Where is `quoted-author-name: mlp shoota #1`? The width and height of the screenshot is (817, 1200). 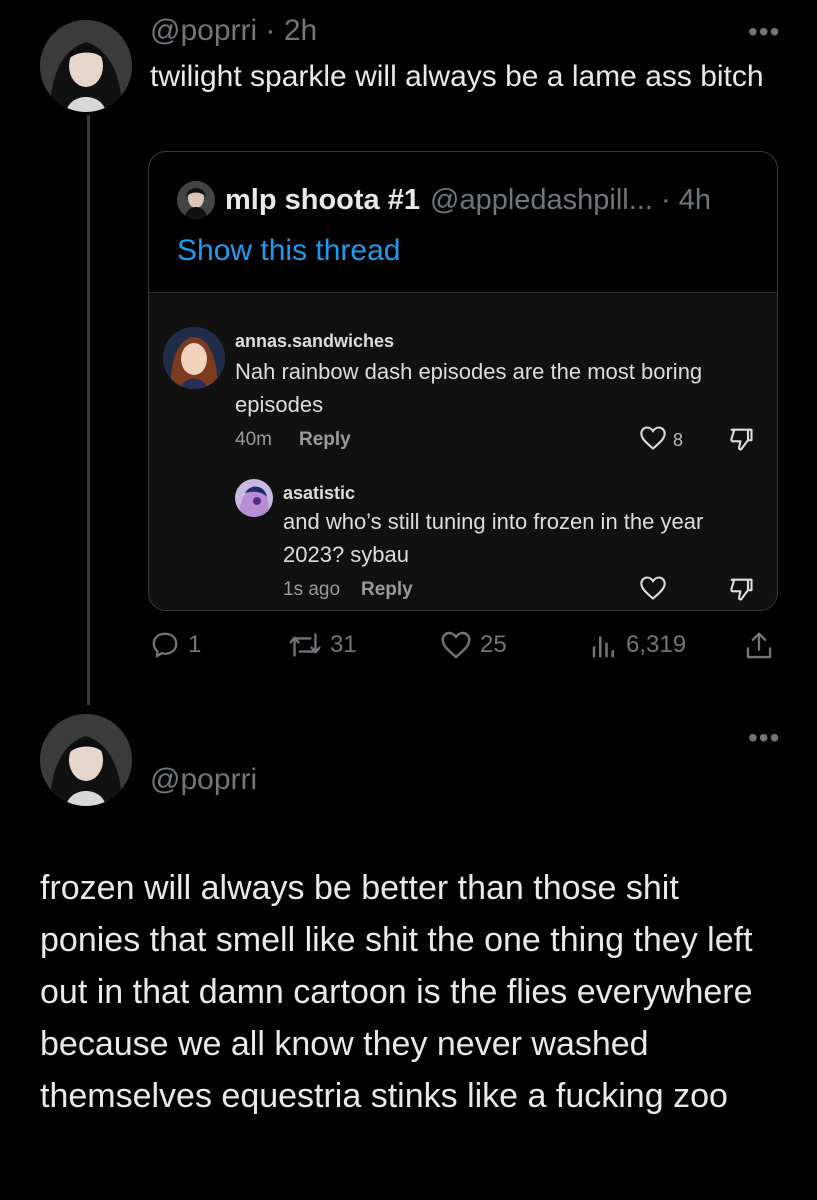
quoted-author-name: mlp shoota #1 is located at coordinates (322, 199).